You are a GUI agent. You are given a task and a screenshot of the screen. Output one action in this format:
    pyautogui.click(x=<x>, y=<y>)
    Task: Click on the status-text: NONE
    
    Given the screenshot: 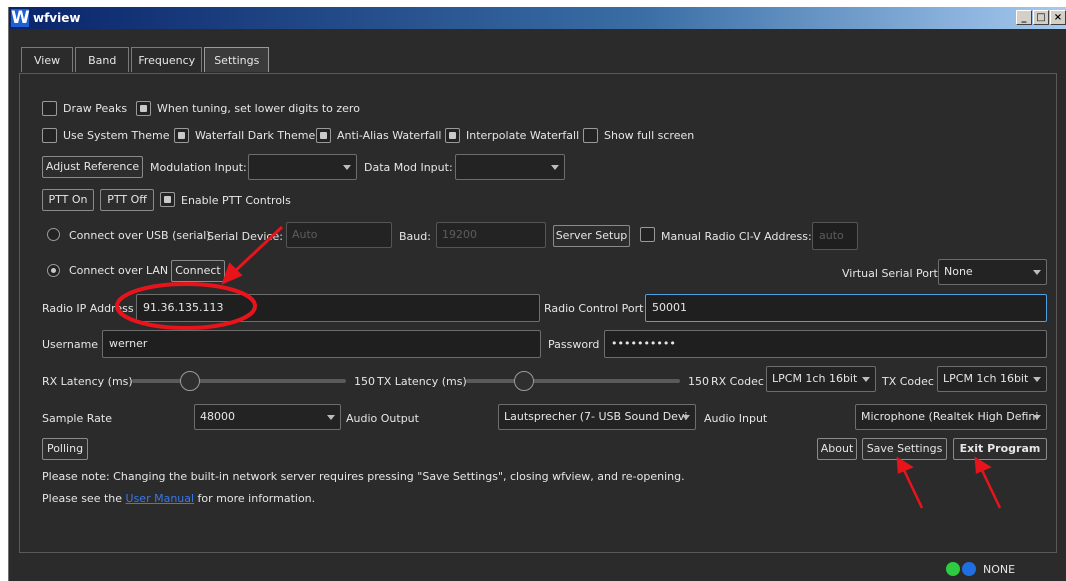 What is the action you would take?
    pyautogui.click(x=999, y=569)
    